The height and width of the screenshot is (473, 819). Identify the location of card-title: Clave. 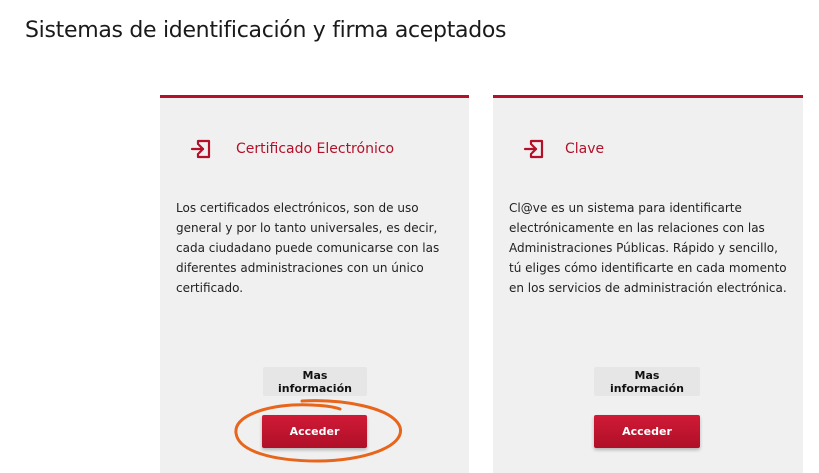
(585, 149).